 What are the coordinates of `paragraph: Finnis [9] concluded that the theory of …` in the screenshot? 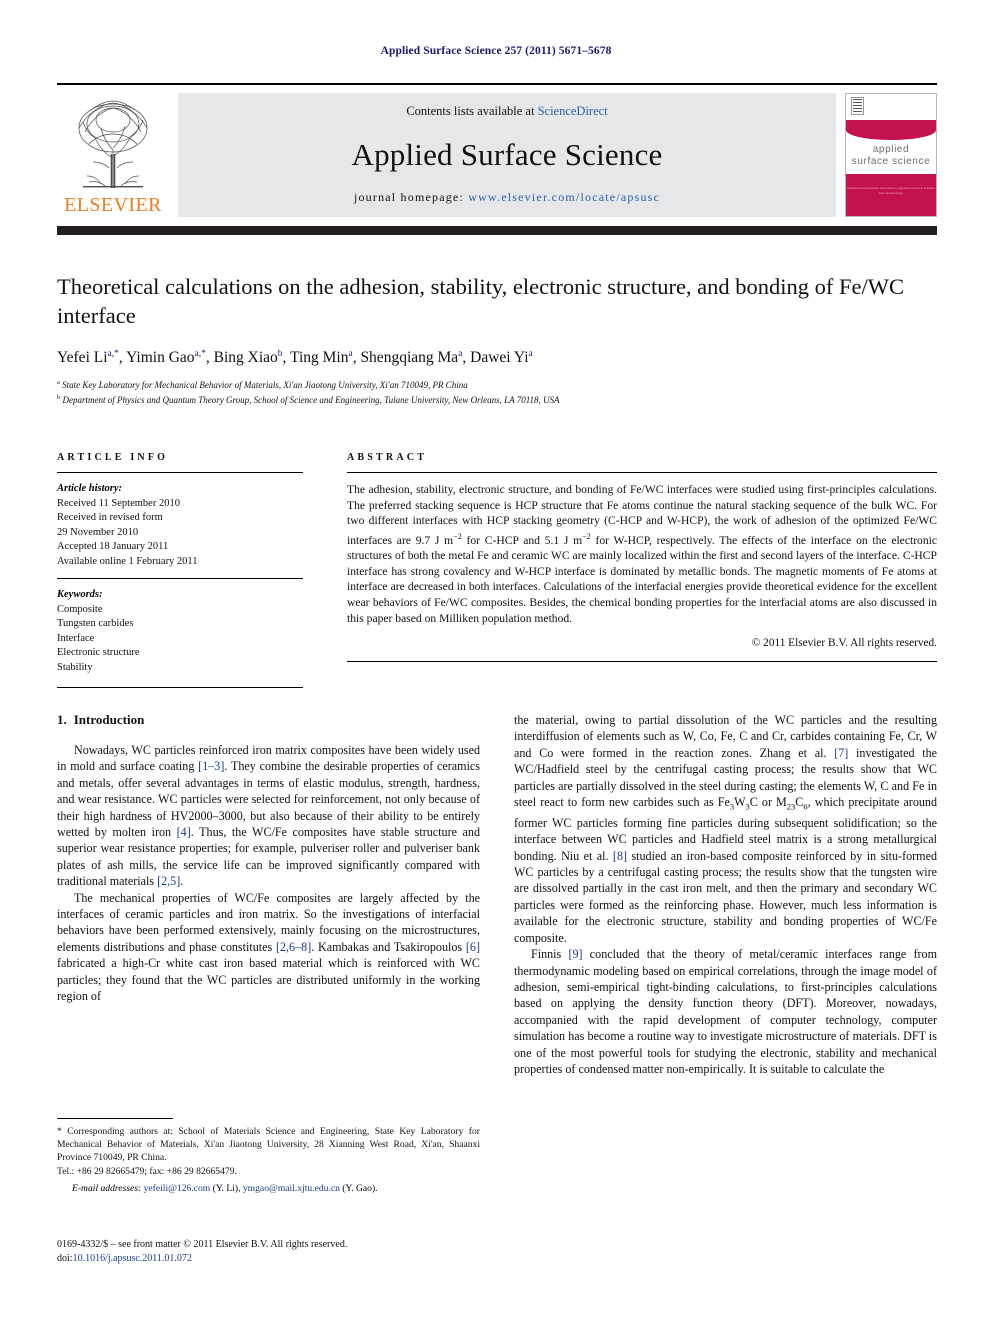 It's located at (725, 1011).